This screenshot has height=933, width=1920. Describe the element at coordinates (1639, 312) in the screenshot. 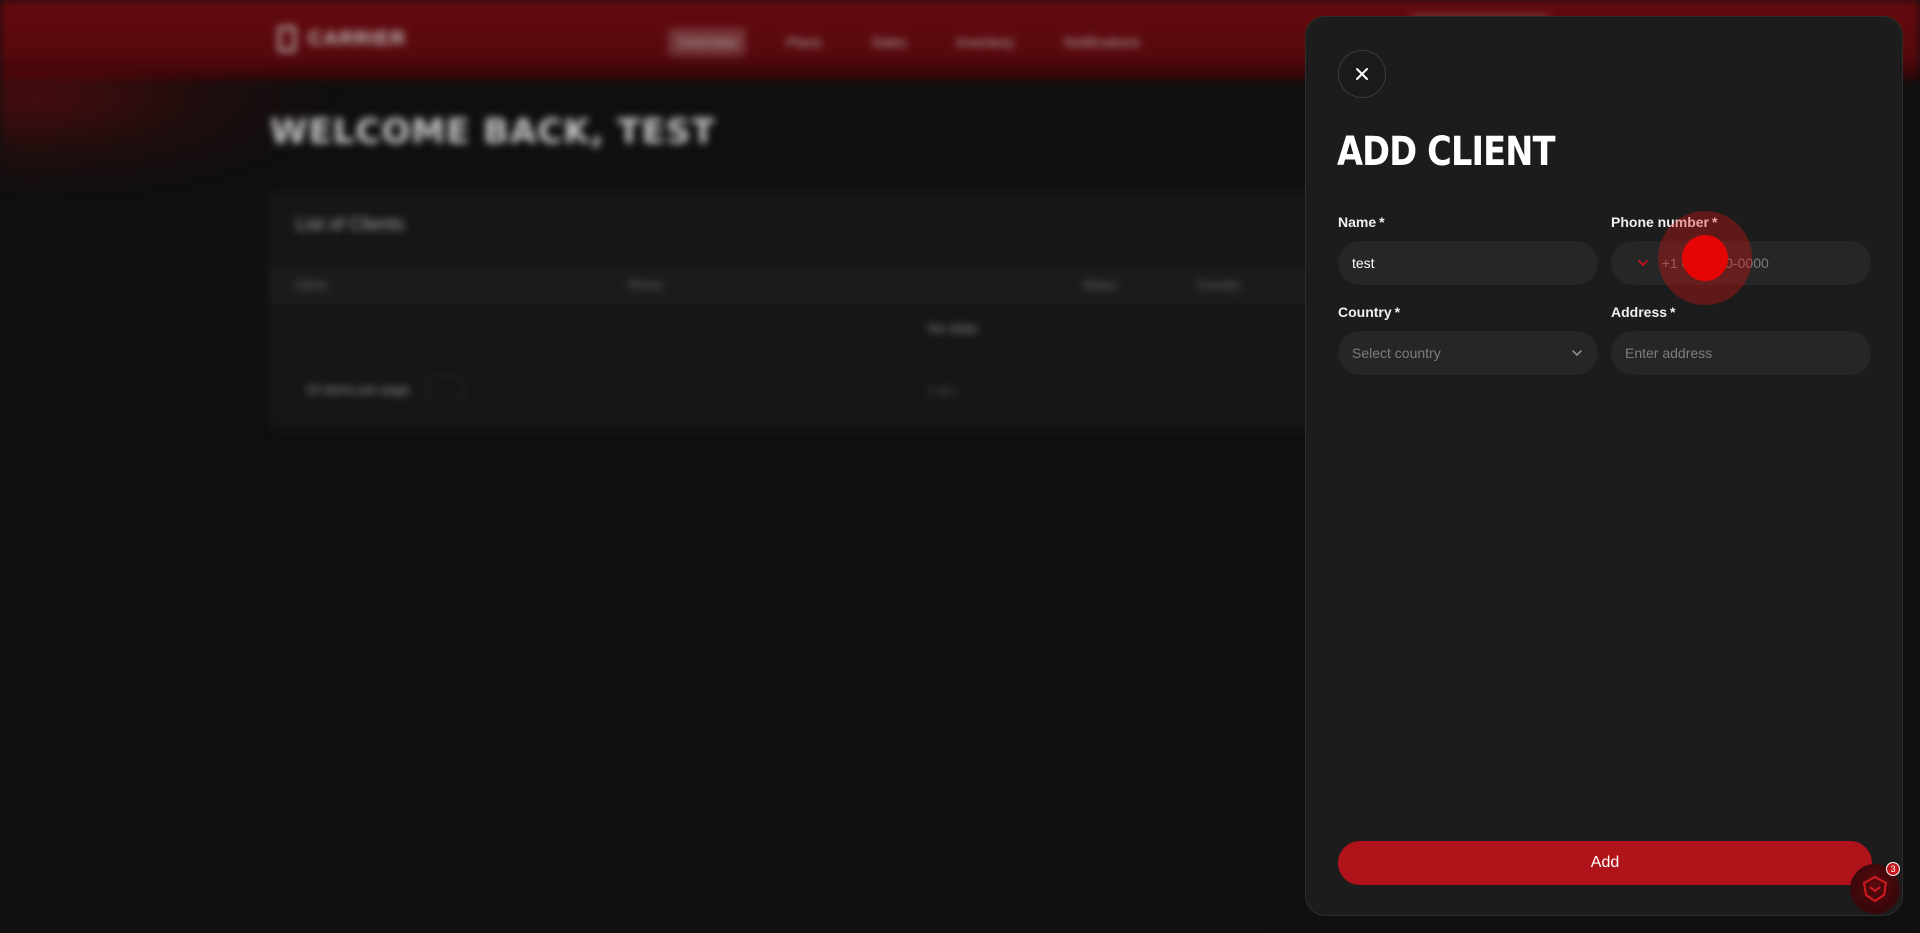

I see `address-label-text: Address` at that location.